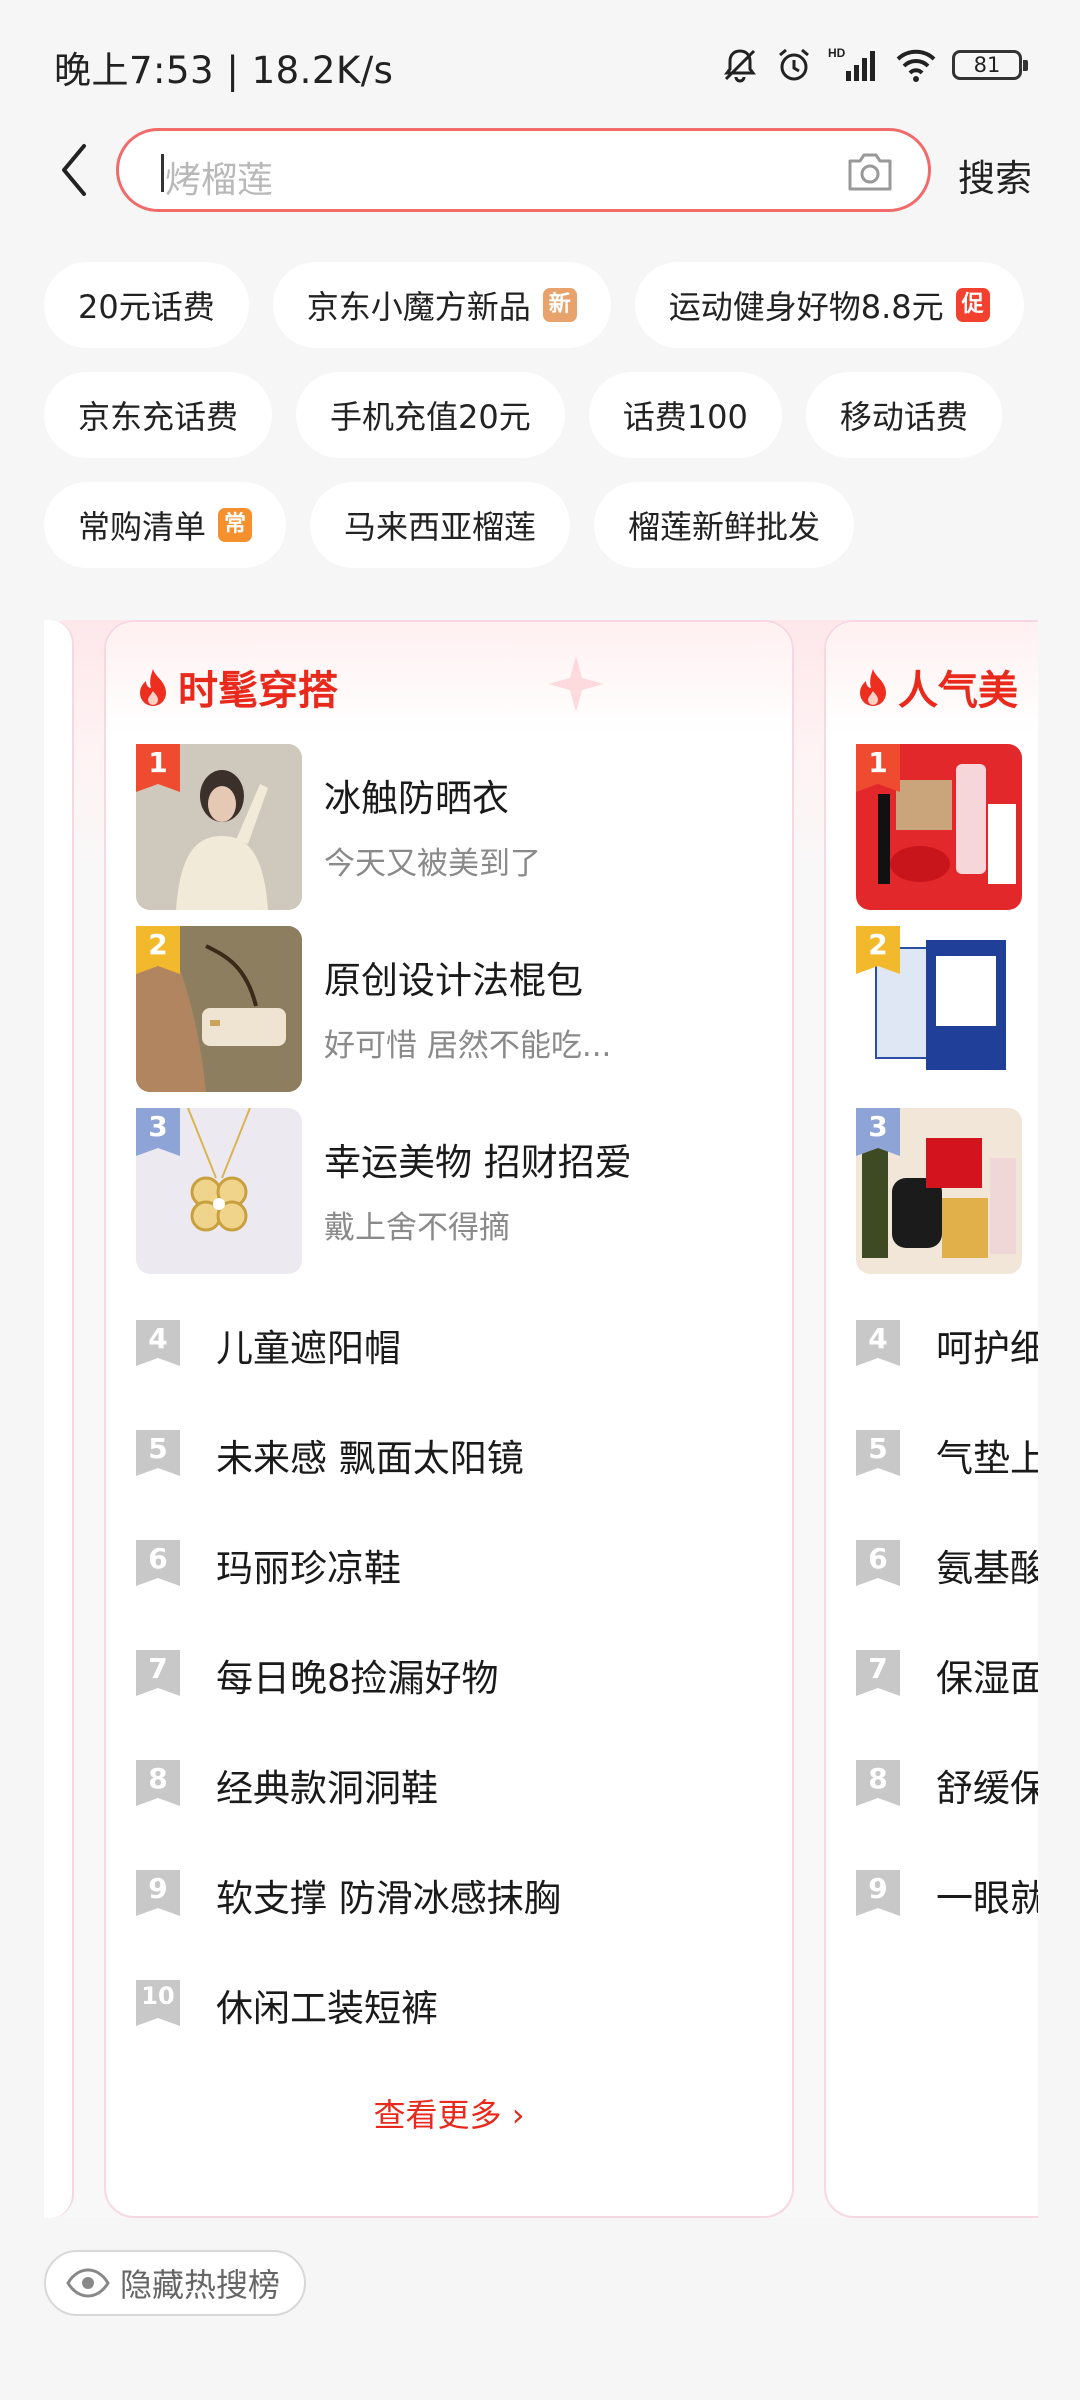  I want to click on chip-row: 20元话费 京东小魔方新品新 运动健身好物8.8元促, so click(544, 305).